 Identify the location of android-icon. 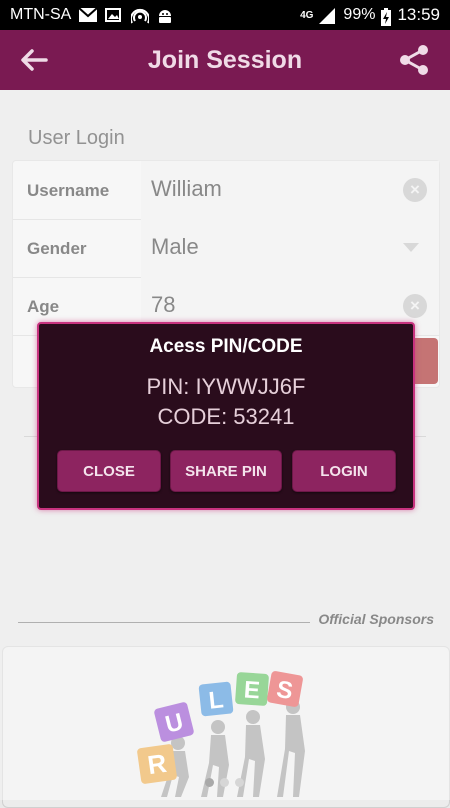
(166, 15).